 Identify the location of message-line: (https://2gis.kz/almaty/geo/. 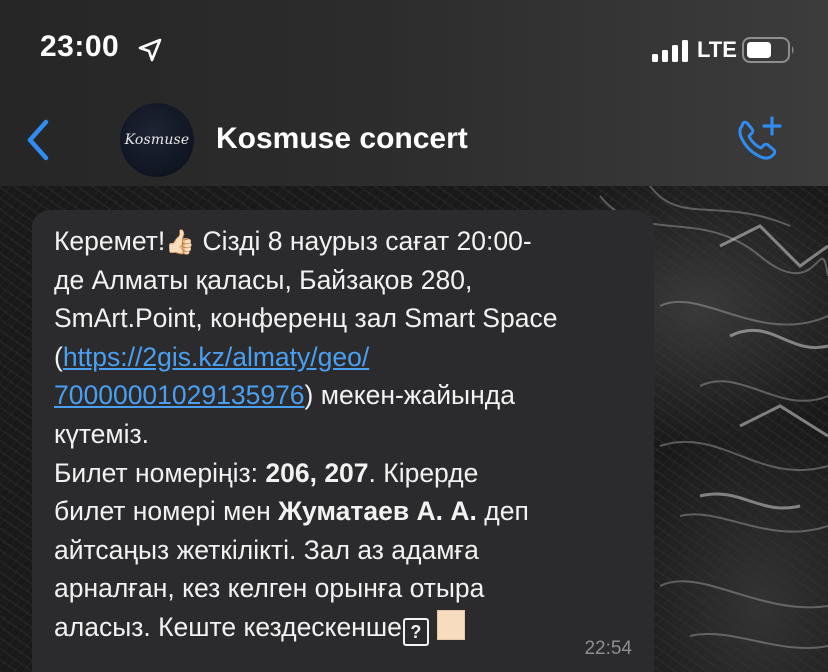
(349, 357).